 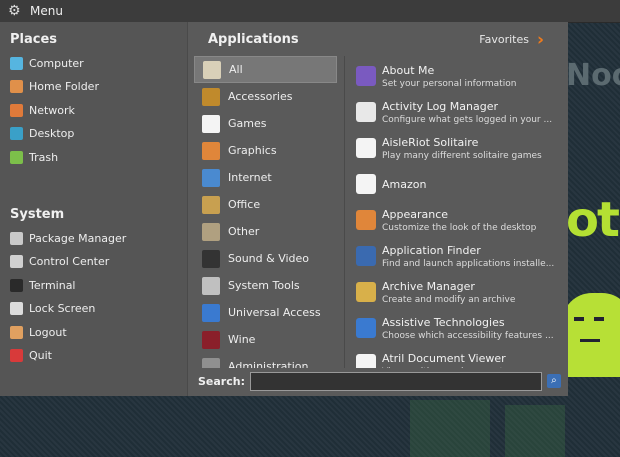 I want to click on wine-icon, so click(x=211, y=339).